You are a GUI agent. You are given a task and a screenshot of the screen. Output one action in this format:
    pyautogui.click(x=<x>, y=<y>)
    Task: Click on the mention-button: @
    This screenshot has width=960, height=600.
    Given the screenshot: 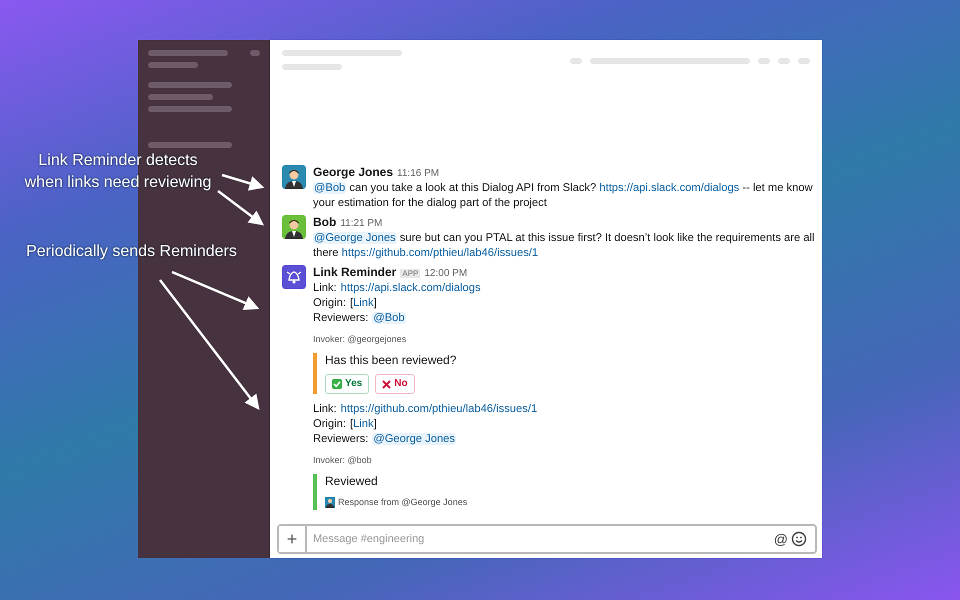 What is the action you would take?
    pyautogui.click(x=780, y=539)
    